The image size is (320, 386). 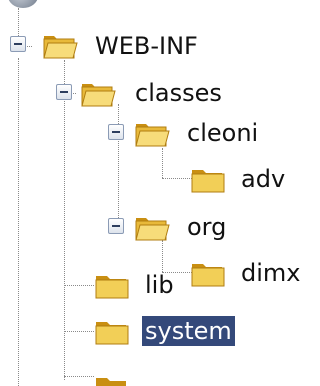 What do you see at coordinates (18, 44) in the screenshot?
I see `collapse-toggle-web-inf` at bounding box center [18, 44].